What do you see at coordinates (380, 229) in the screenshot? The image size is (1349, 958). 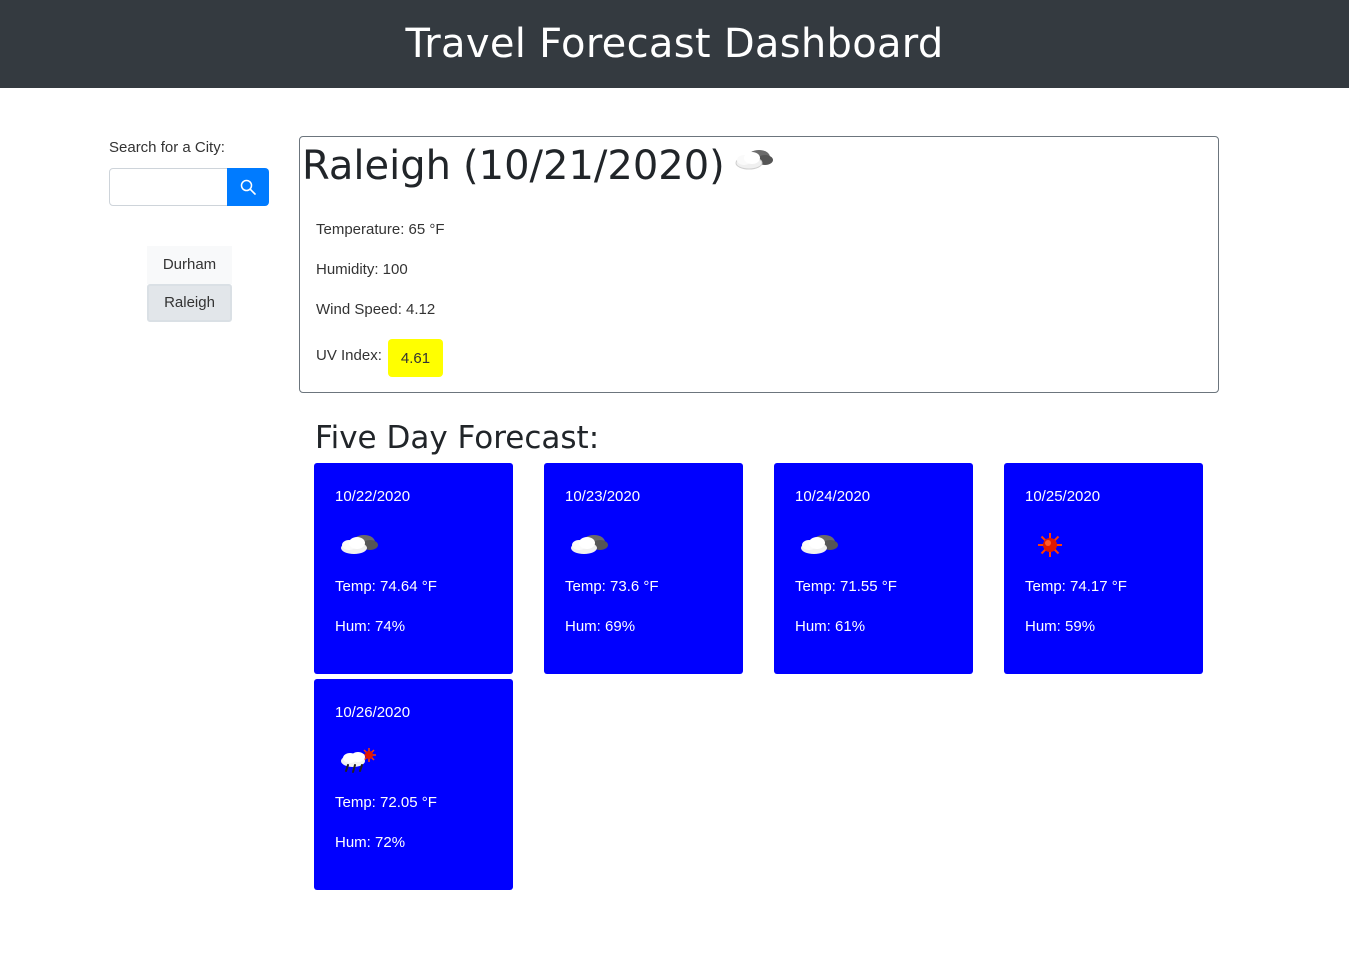 I see `current-temperature: Temperature: 65 °F` at bounding box center [380, 229].